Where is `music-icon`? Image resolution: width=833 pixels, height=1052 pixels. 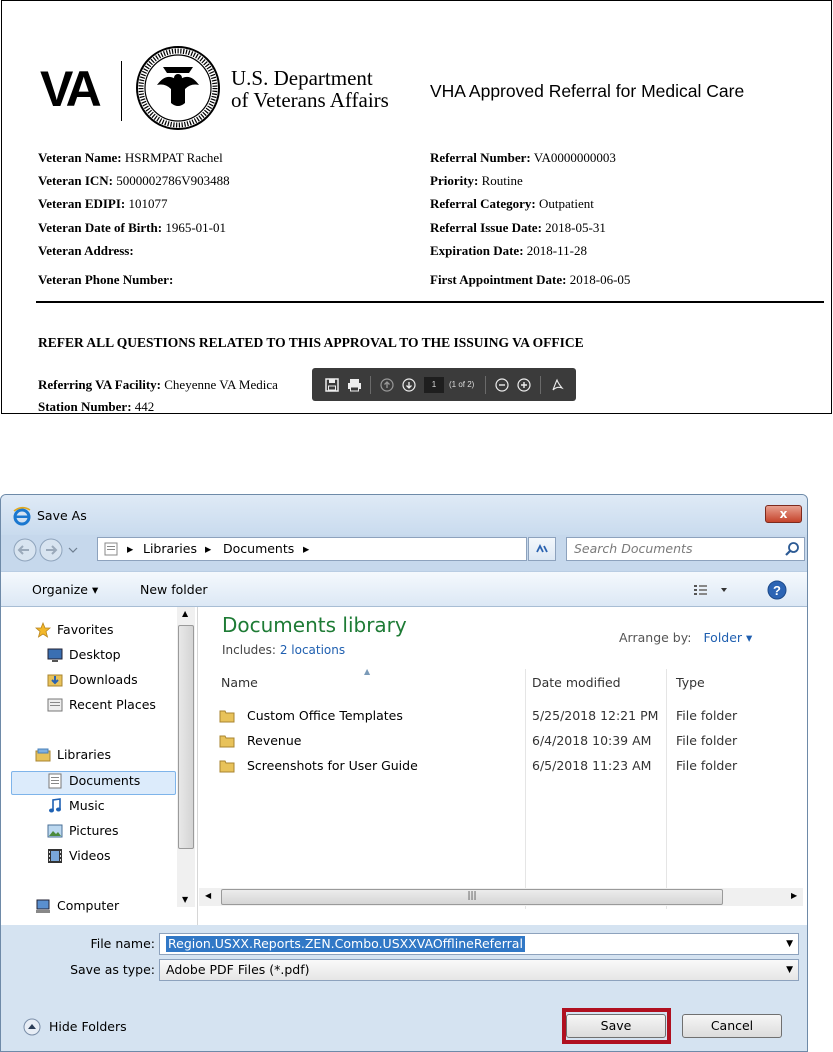
music-icon is located at coordinates (55, 805).